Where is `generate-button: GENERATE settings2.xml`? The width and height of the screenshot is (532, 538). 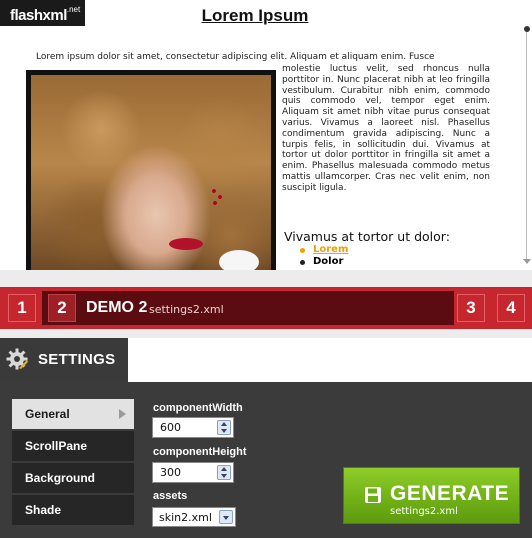
generate-button: GENERATE settings2.xml is located at coordinates (431, 495).